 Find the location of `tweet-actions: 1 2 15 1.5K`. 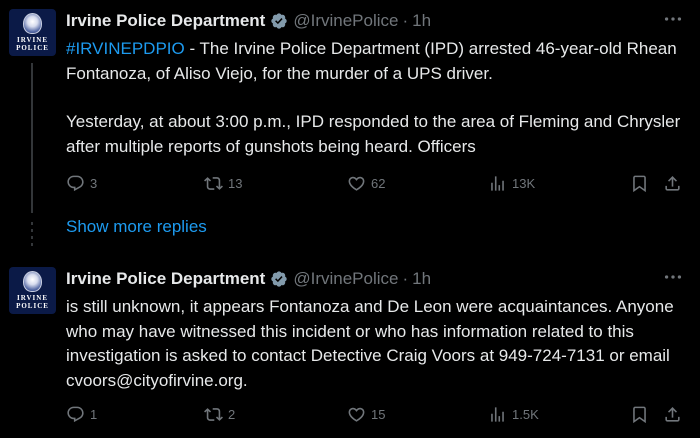

tweet-actions: 1 2 15 1.5K is located at coordinates (376, 414).